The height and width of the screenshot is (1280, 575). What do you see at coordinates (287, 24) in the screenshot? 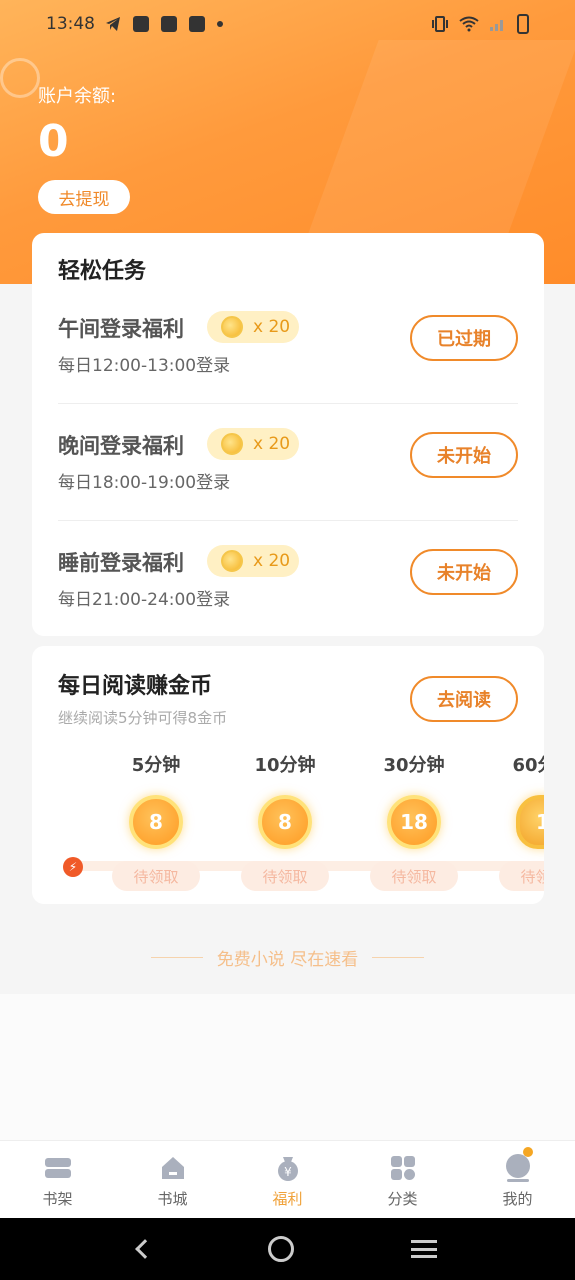
I see `status-bar: 13:48` at bounding box center [287, 24].